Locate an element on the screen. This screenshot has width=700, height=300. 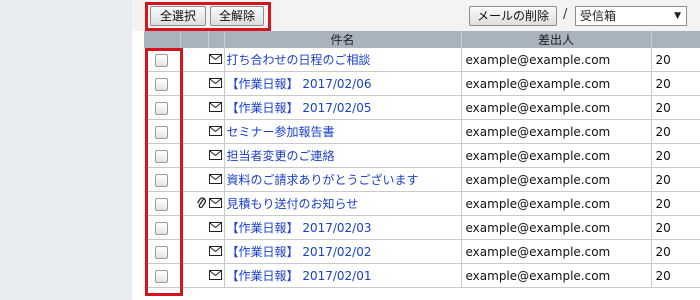
table-header-row: 件名 差出人 is located at coordinates (422, 39).